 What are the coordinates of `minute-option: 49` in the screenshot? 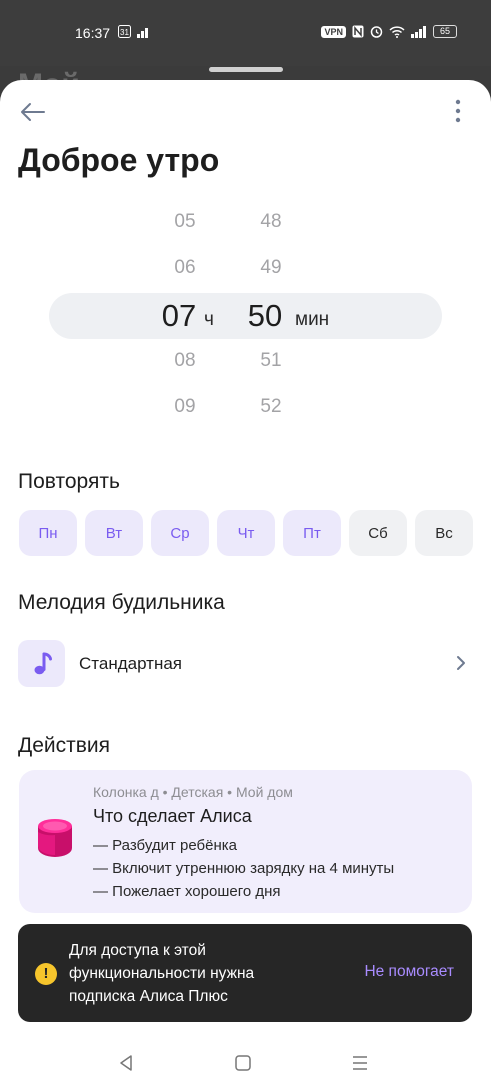 It's located at (271, 268).